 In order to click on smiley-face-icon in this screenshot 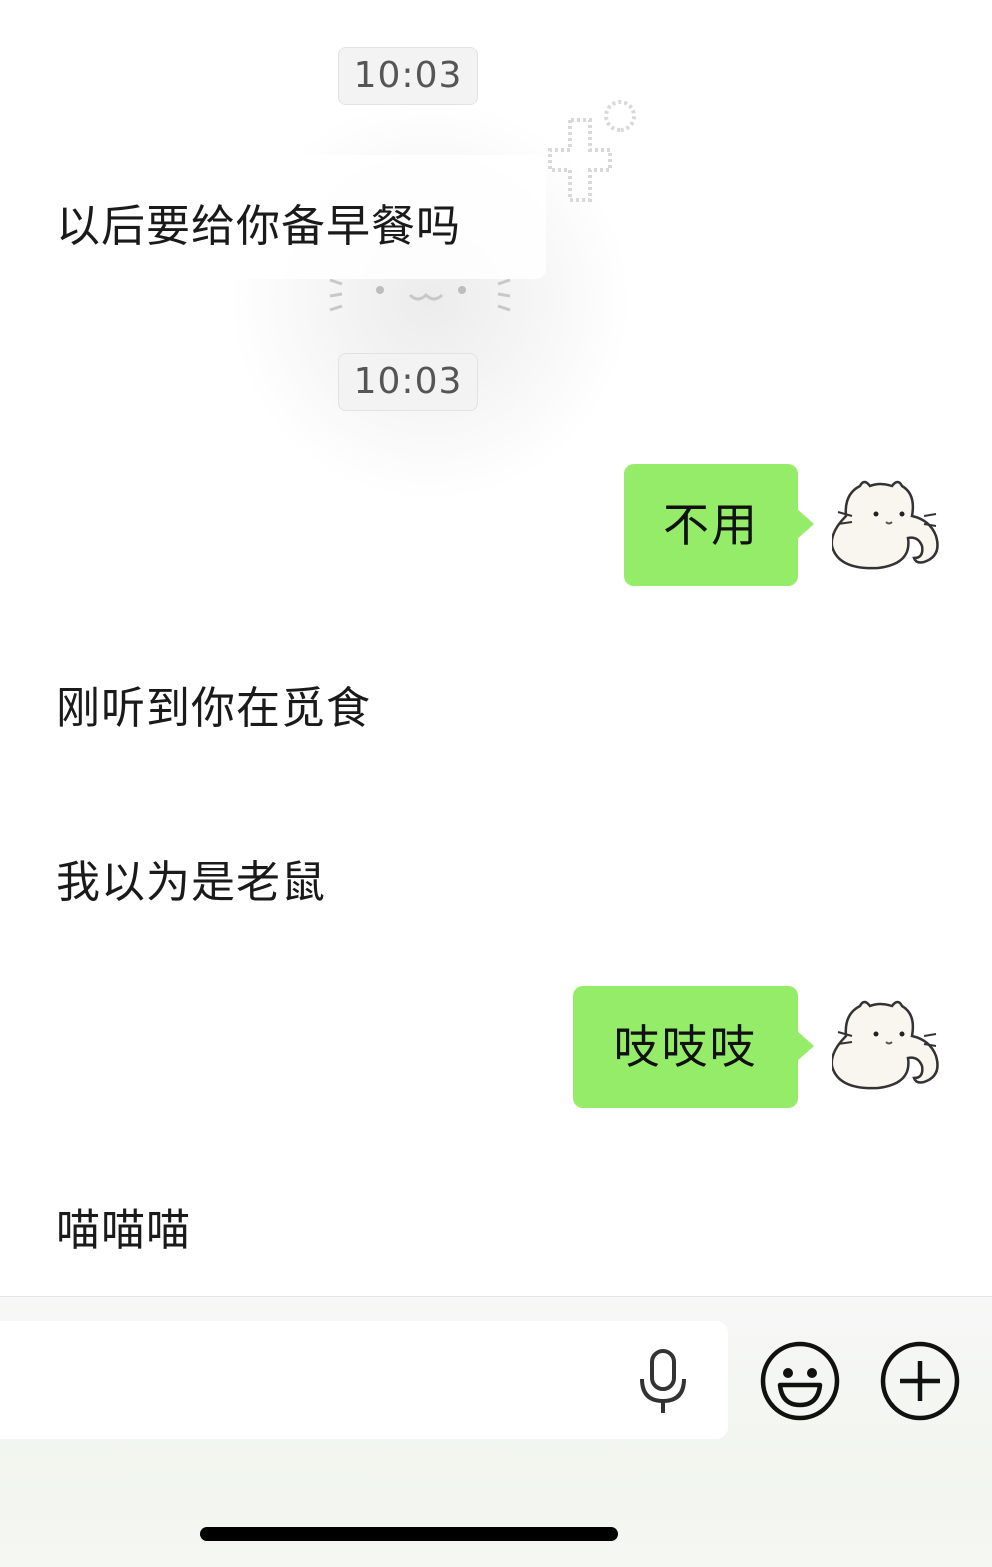, I will do `click(800, 1381)`.